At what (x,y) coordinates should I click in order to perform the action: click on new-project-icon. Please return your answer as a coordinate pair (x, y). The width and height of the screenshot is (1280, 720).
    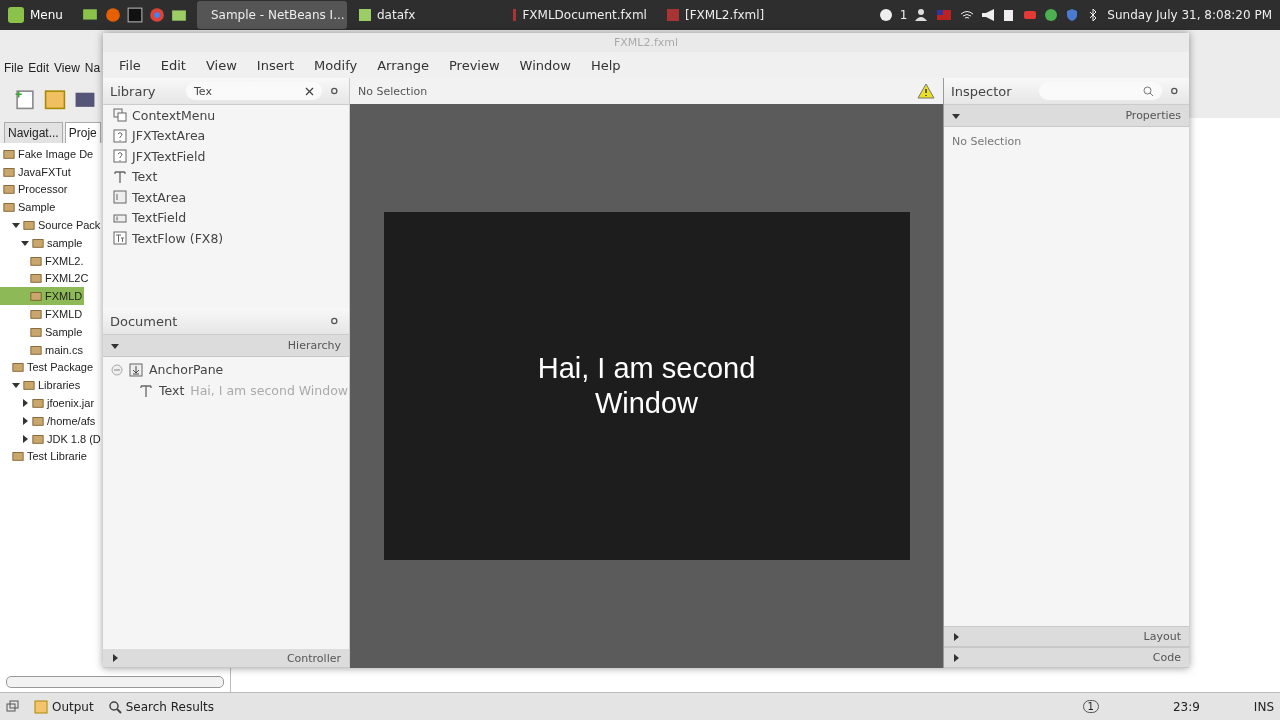
    Looking at the image, I should click on (55, 99).